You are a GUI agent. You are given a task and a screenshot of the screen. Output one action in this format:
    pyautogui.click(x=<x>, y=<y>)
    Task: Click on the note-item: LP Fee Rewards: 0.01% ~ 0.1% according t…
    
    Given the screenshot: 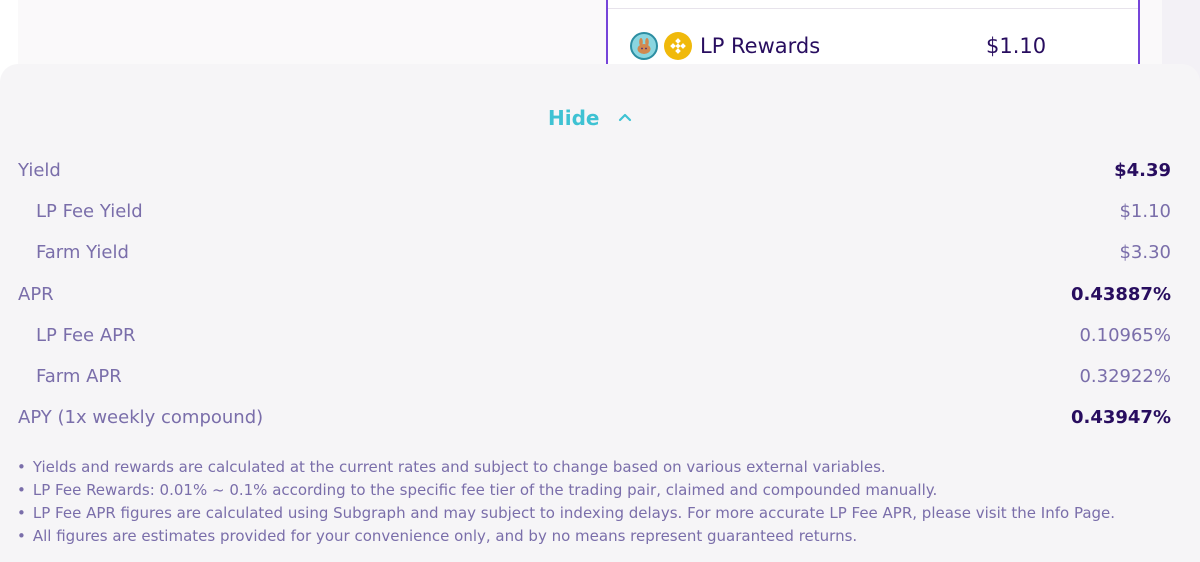 What is the action you would take?
    pyautogui.click(x=592, y=490)
    